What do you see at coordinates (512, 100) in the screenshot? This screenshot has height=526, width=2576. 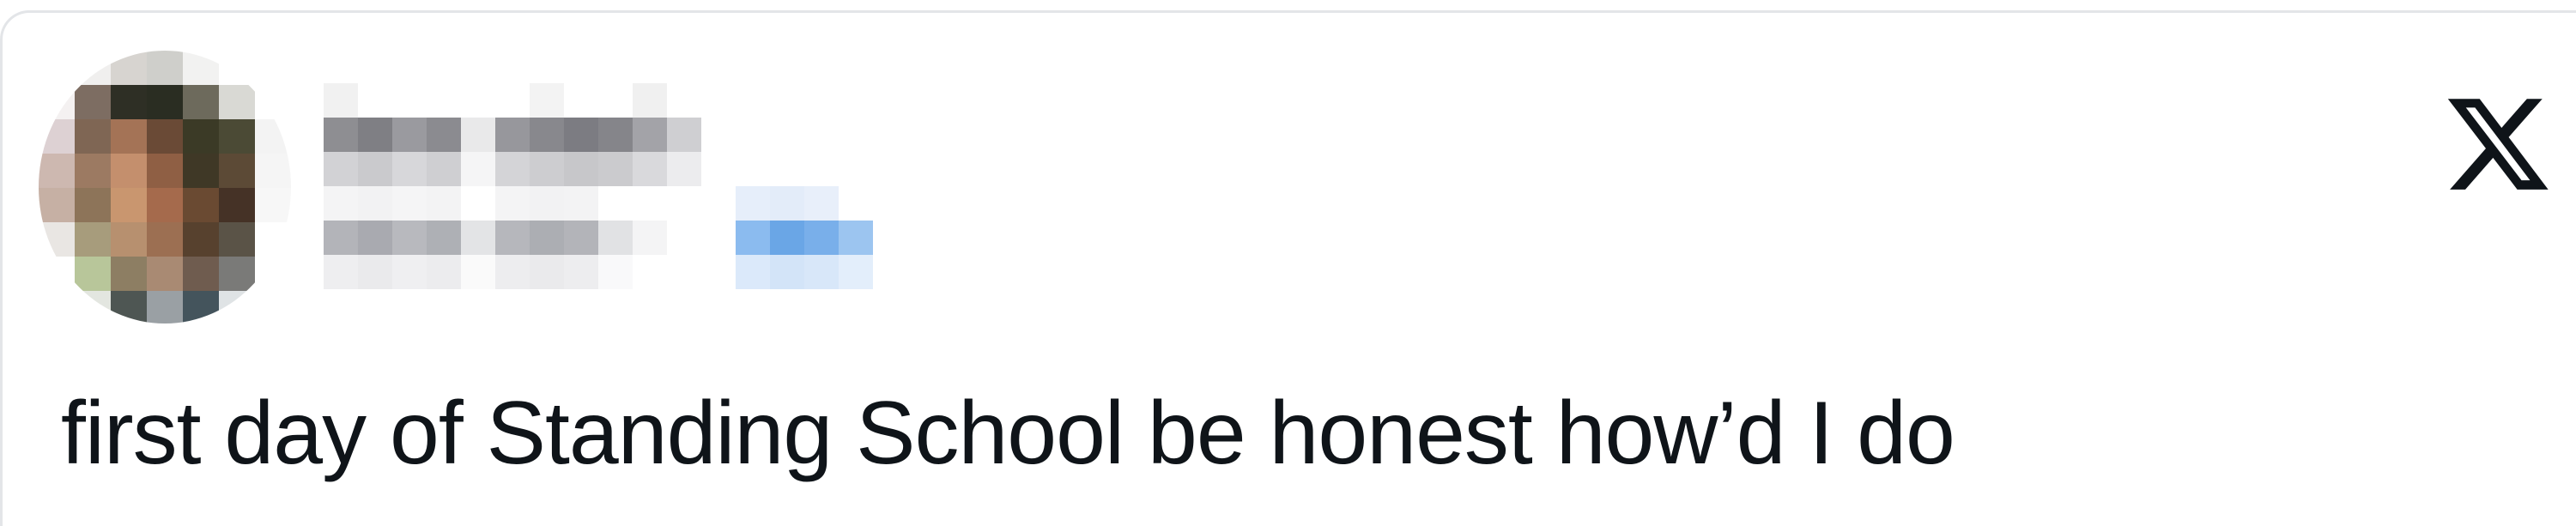 I see `author-name` at bounding box center [512, 100].